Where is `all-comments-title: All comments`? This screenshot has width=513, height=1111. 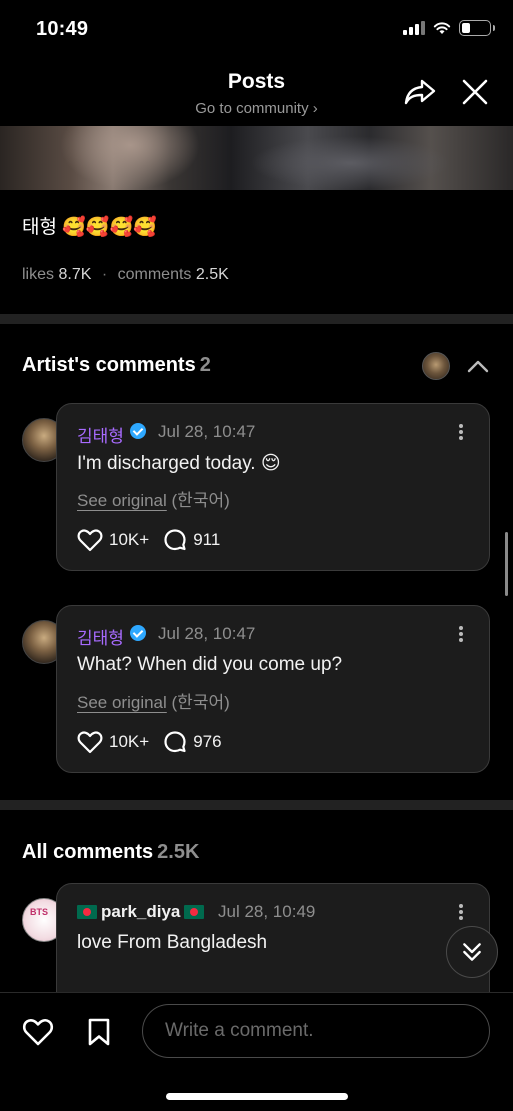 all-comments-title: All comments is located at coordinates (88, 852).